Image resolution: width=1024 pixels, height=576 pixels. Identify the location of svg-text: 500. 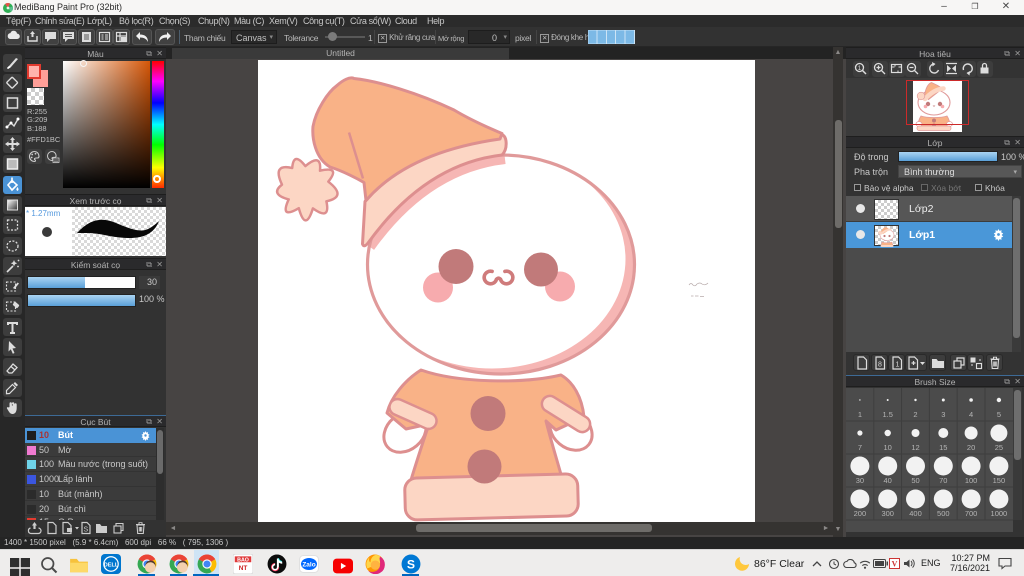
(943, 513).